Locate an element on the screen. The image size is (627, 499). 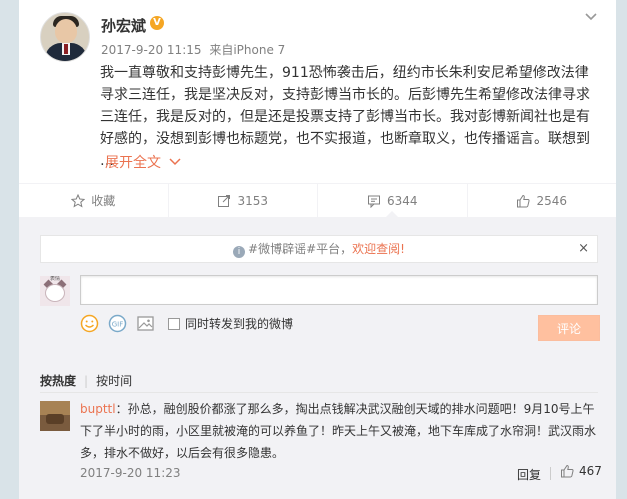
repost-checkbox is located at coordinates (174, 323).